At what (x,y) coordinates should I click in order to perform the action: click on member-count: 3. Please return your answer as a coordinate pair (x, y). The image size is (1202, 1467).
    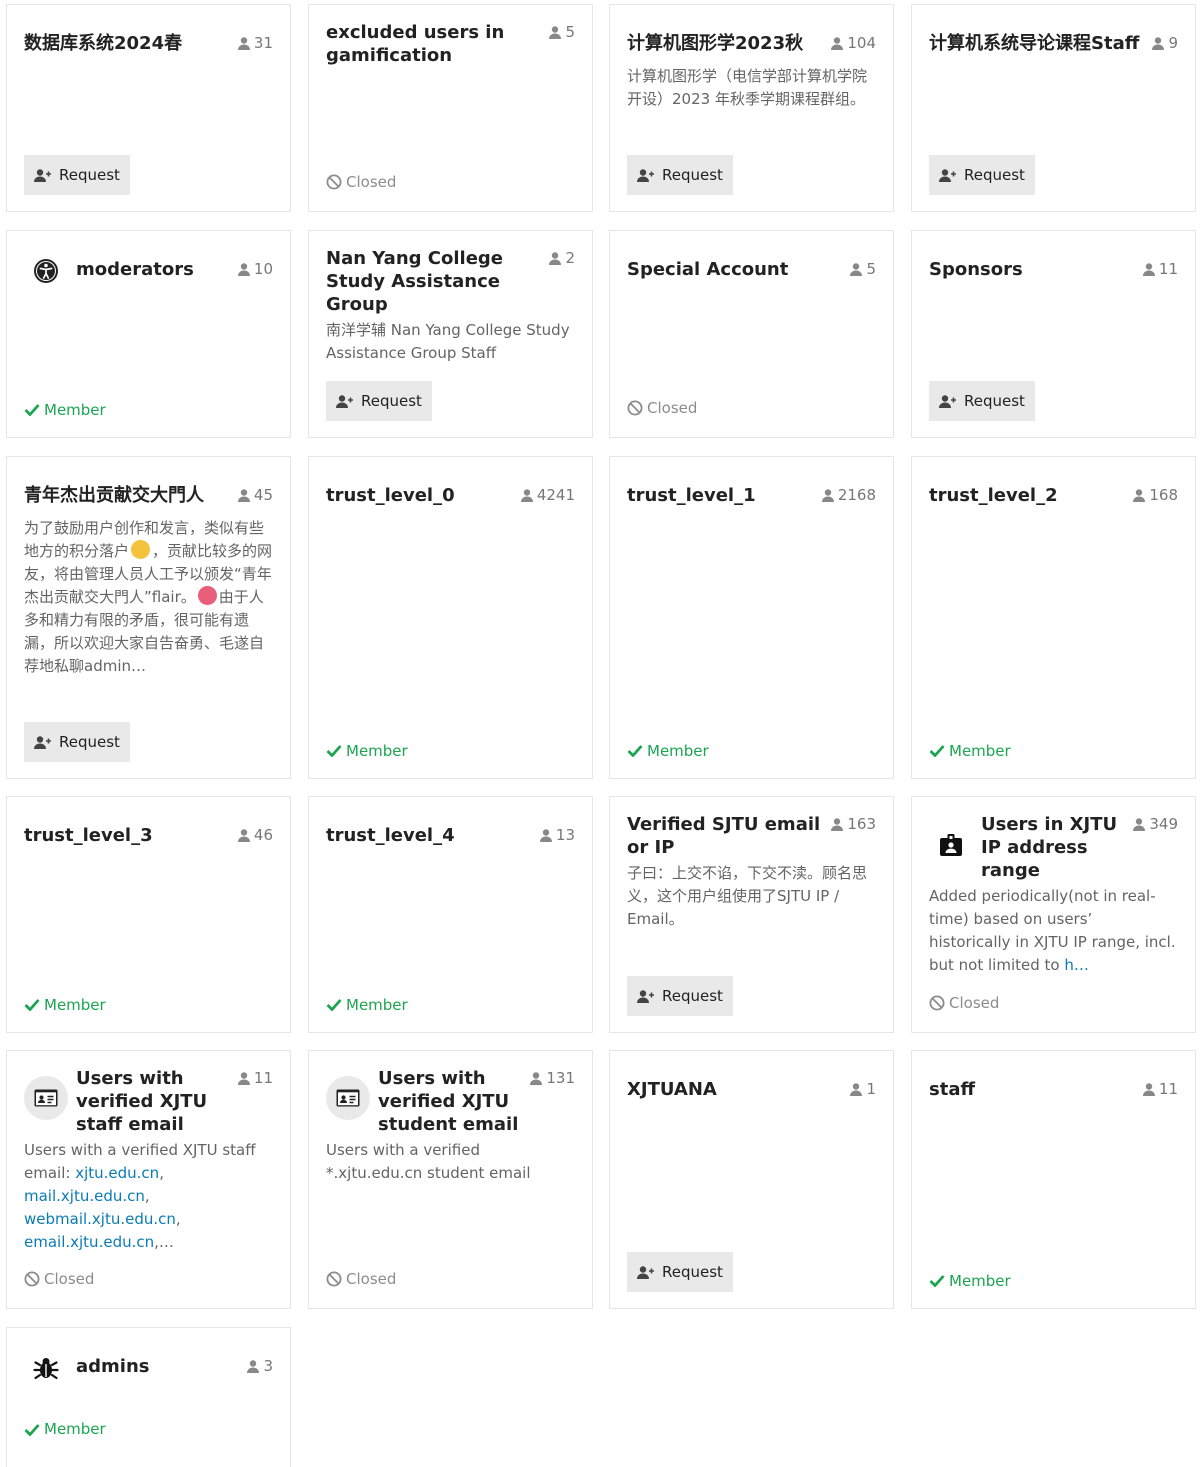
    Looking at the image, I should click on (260, 1366).